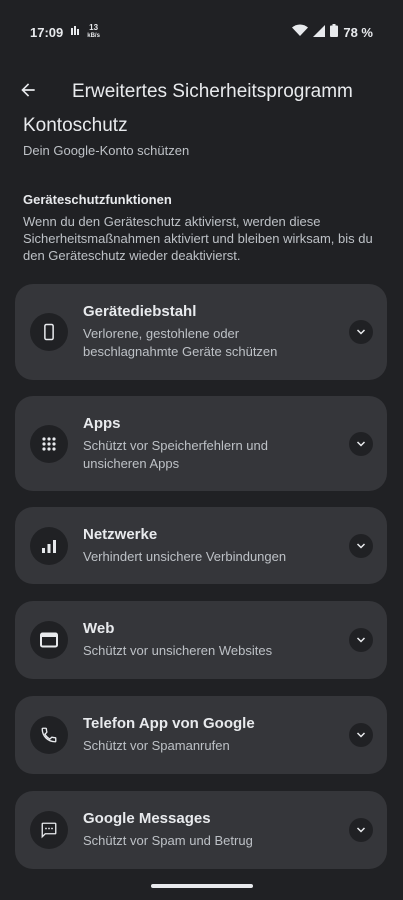 This screenshot has height=900, width=403. I want to click on phone-icon, so click(49, 332).